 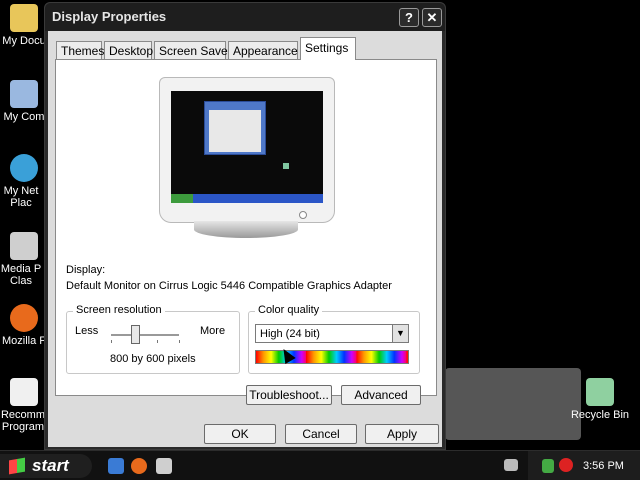 What do you see at coordinates (240, 434) in the screenshot?
I see `ok-button: OK` at bounding box center [240, 434].